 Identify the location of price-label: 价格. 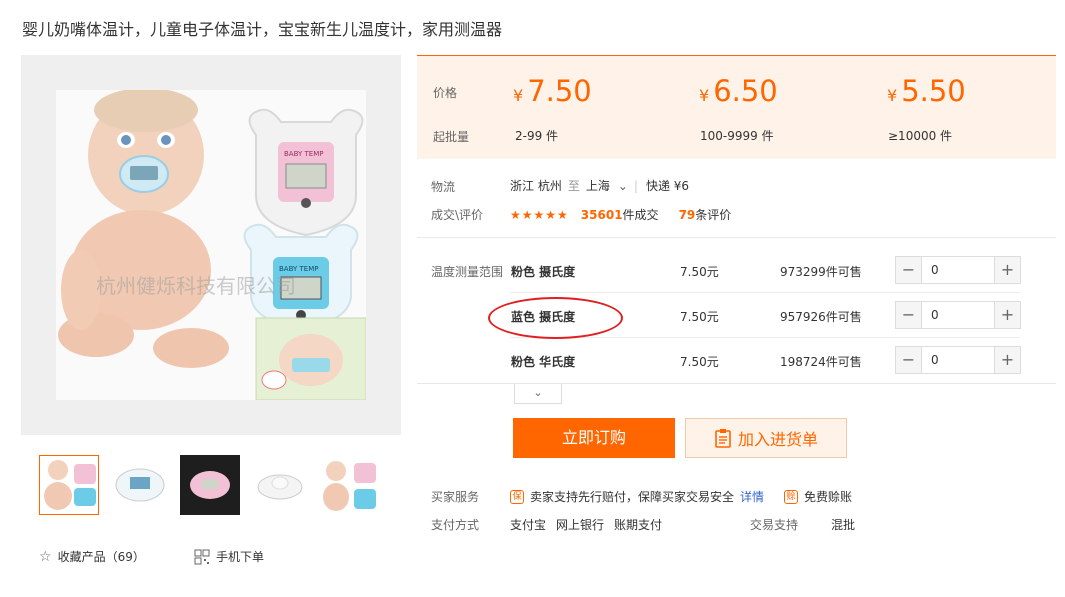
(445, 93).